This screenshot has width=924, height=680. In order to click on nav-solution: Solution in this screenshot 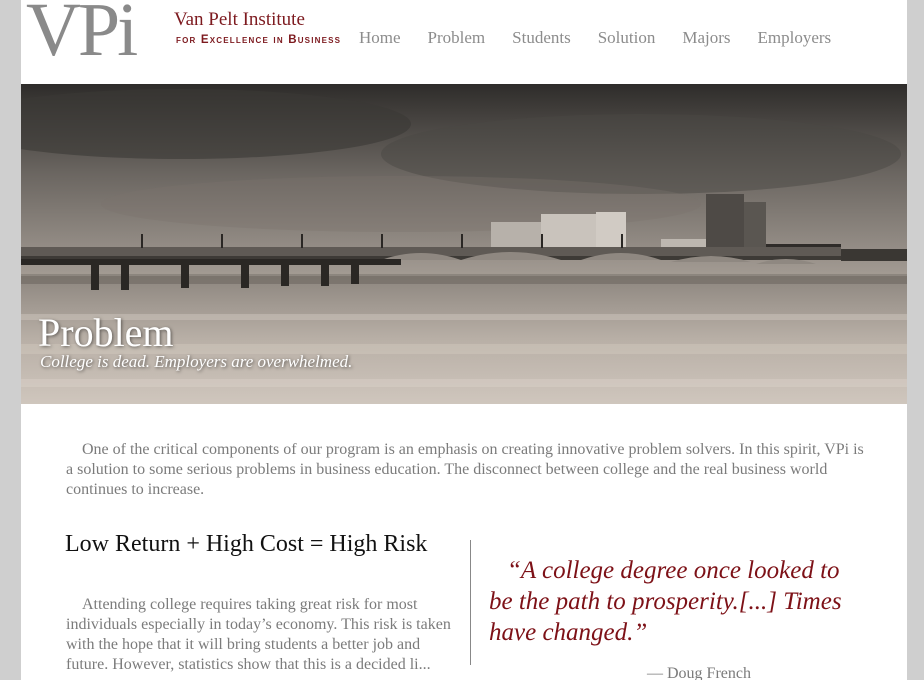, I will do `click(627, 38)`.